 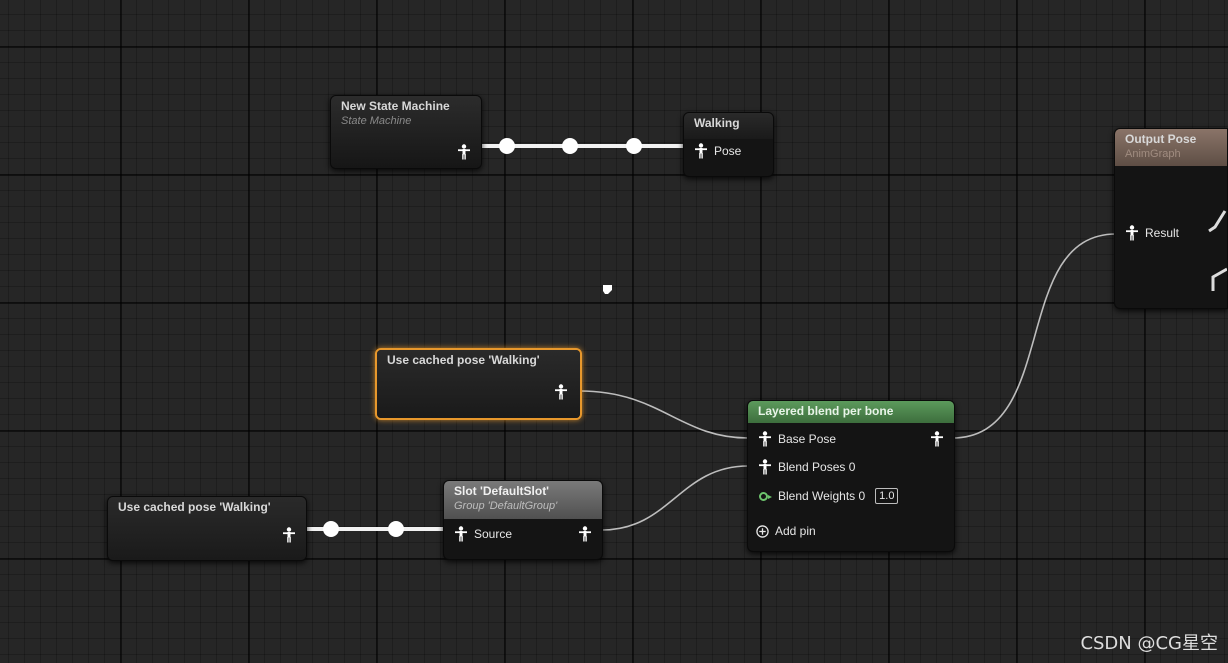 I want to click on wire-blend-to-output, so click(x=1034, y=336).